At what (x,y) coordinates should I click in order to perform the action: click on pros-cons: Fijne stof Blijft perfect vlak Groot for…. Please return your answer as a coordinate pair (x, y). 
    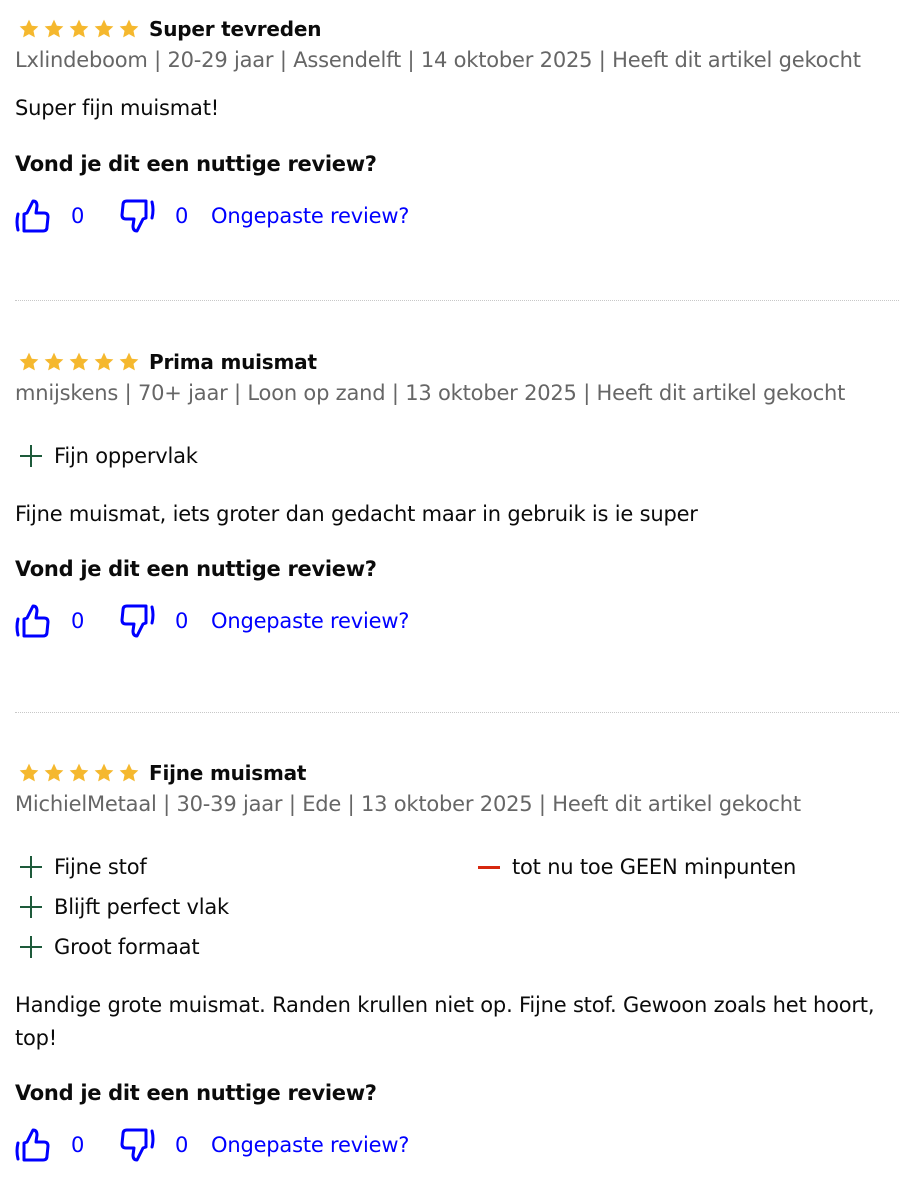
    Looking at the image, I should click on (457, 907).